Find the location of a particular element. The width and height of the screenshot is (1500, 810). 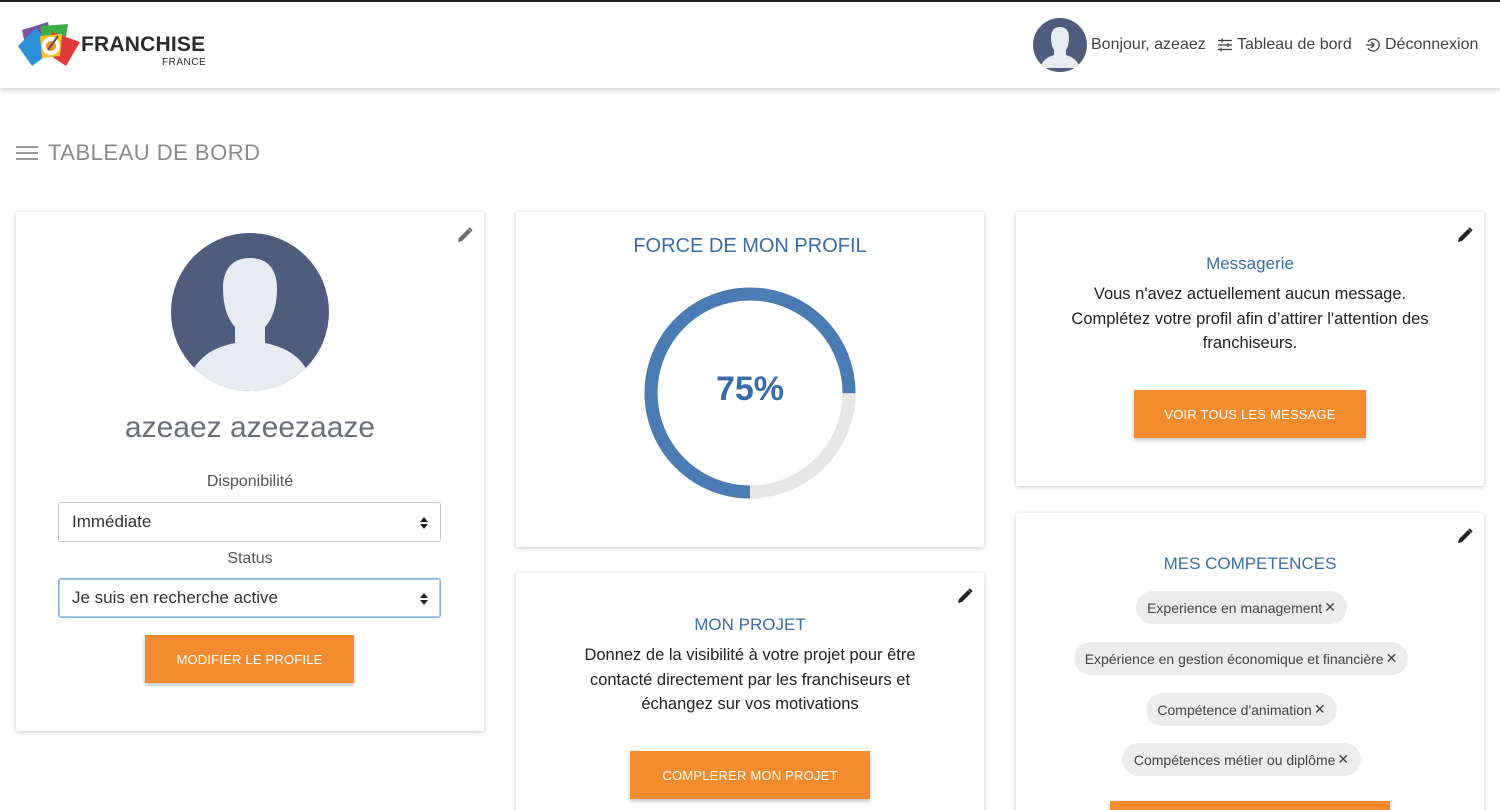

dashboard-link: Tableau de bord is located at coordinates (1284, 45).